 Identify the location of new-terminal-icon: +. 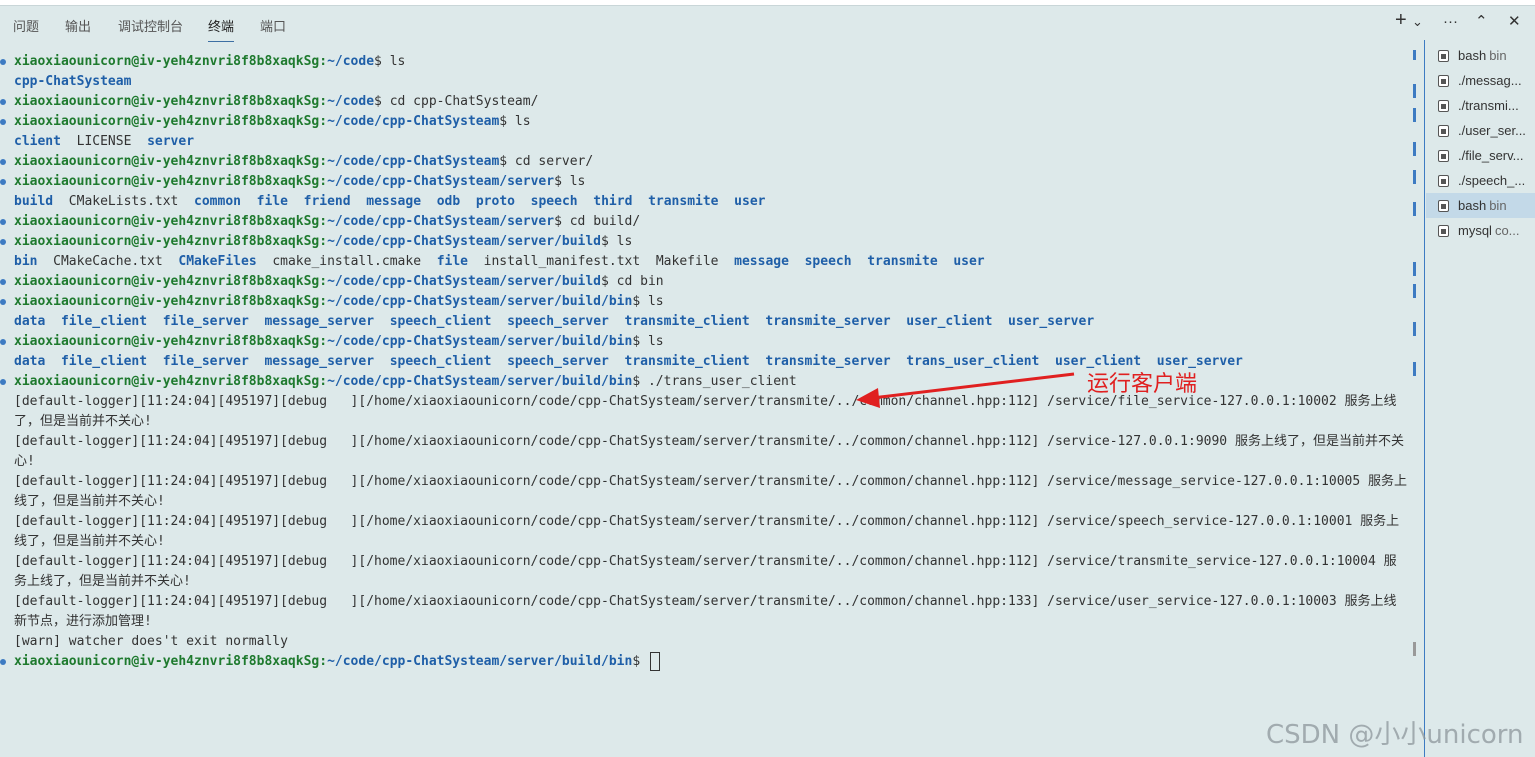
(1401, 20).